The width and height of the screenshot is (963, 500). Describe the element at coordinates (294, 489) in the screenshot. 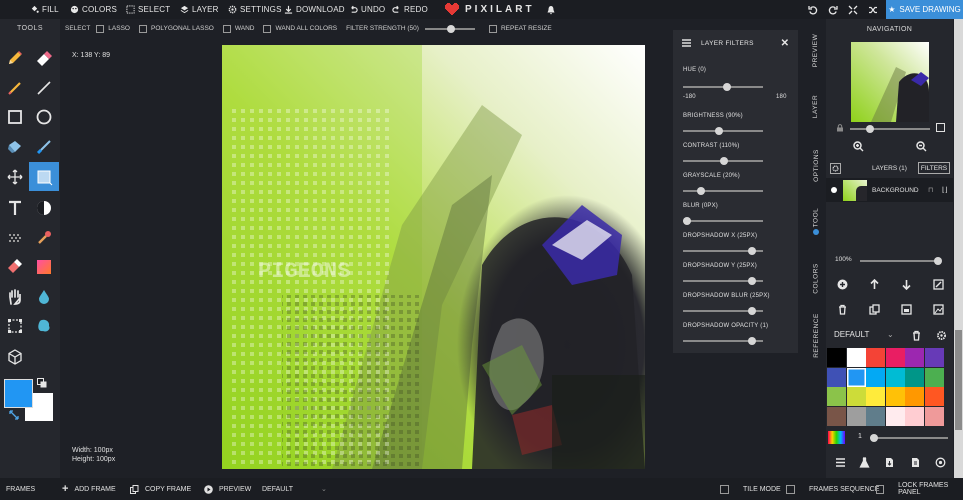

I see `frame-speed-select: DEFAULT ⌄` at that location.